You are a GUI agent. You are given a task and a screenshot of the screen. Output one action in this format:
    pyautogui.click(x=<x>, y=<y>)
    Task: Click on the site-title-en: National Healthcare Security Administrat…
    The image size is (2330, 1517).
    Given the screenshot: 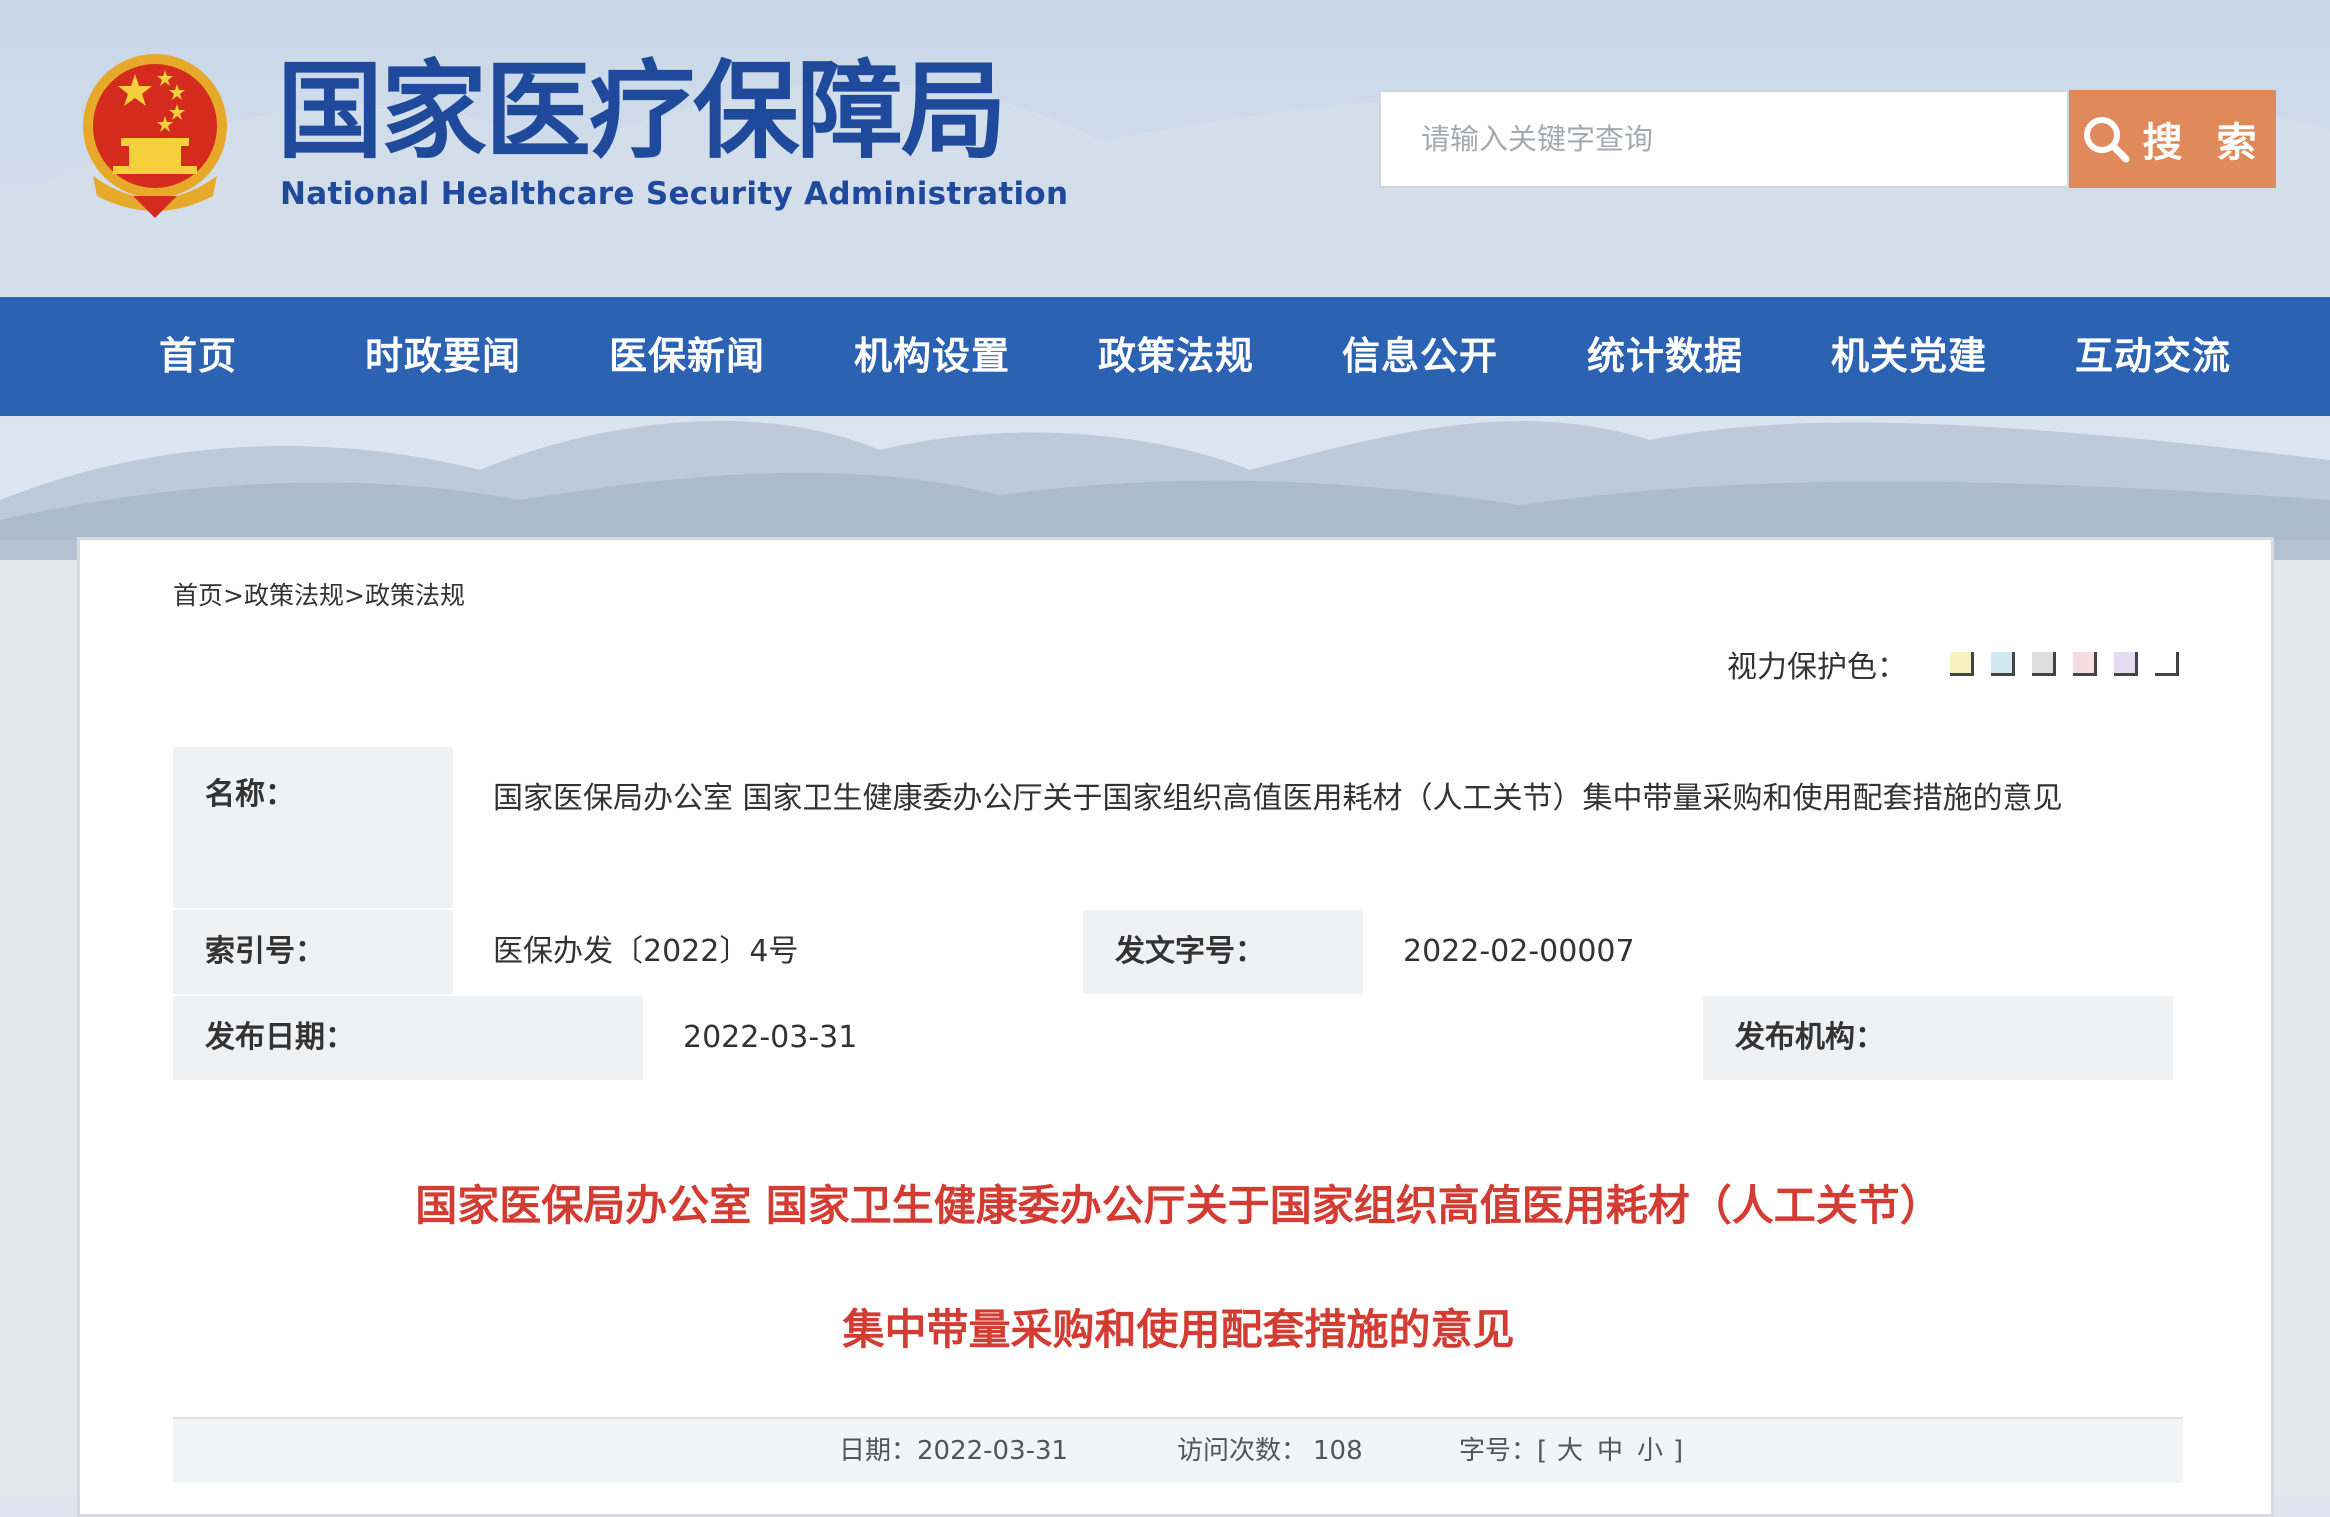 What is the action you would take?
    pyautogui.click(x=674, y=194)
    